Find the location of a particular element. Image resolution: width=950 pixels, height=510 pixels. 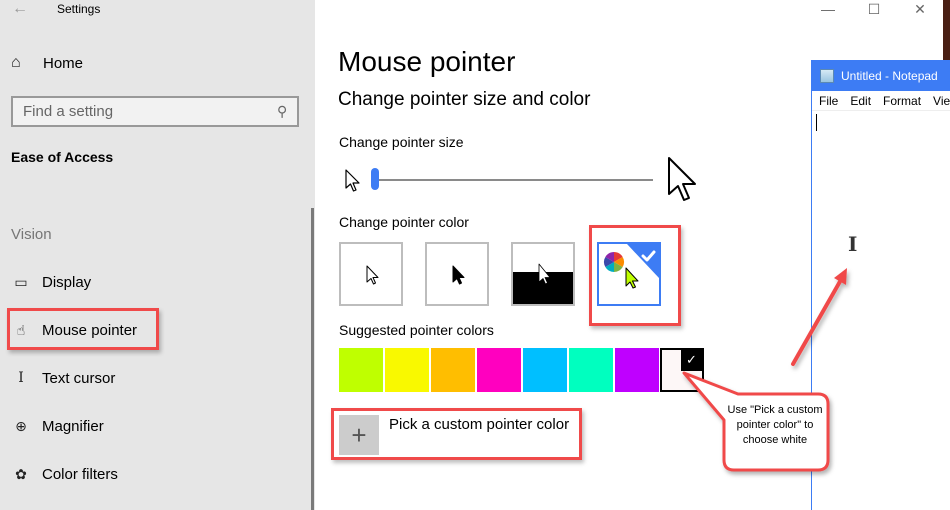

text-caret is located at coordinates (816, 122).